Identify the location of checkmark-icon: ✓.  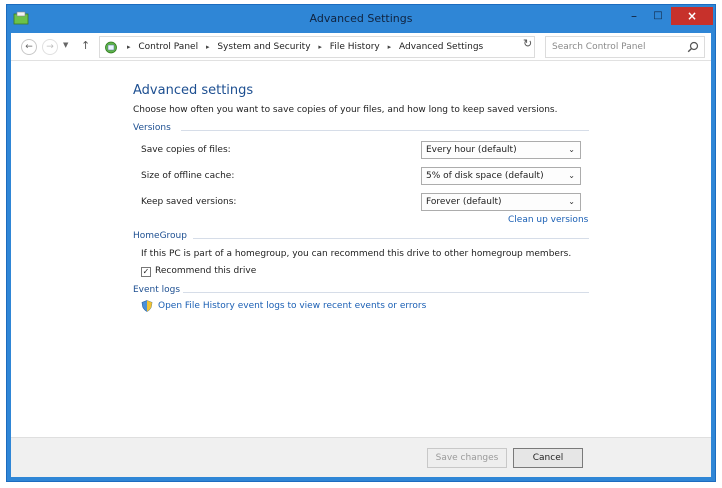
(146, 271).